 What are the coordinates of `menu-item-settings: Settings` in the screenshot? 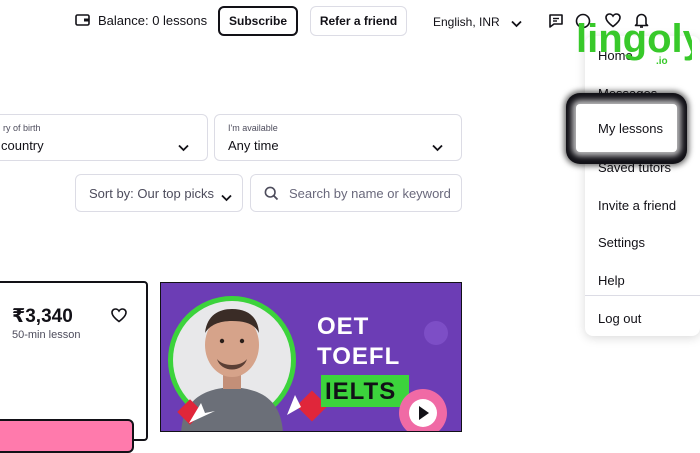 It's located at (621, 242).